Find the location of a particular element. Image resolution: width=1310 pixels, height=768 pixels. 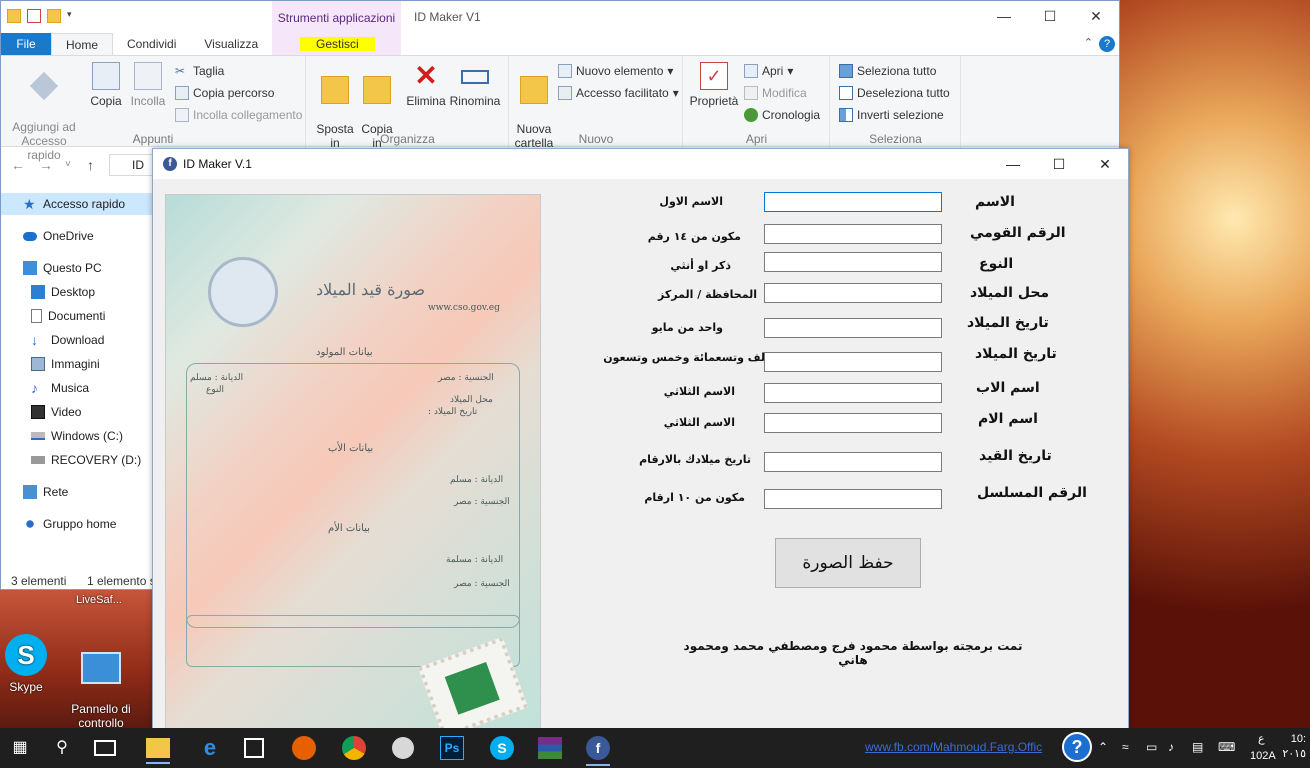

nav-item-drive-d: RECOVERY (D:) is located at coordinates (86, 460).